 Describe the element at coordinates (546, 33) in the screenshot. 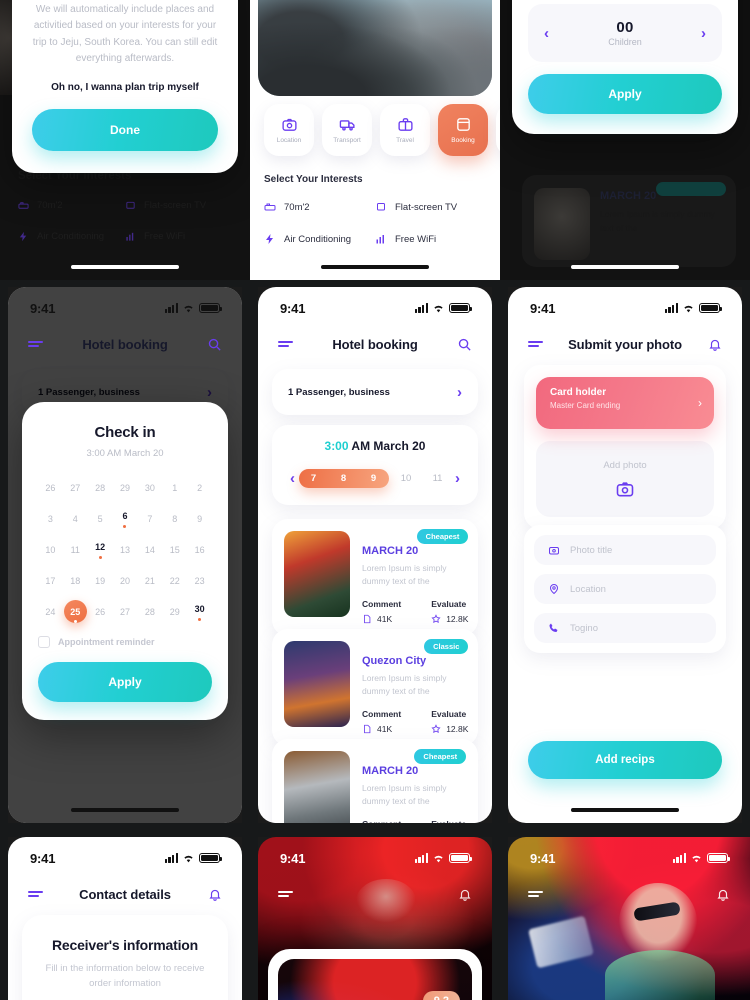

I see `decrement-children-icon: ‹` at that location.